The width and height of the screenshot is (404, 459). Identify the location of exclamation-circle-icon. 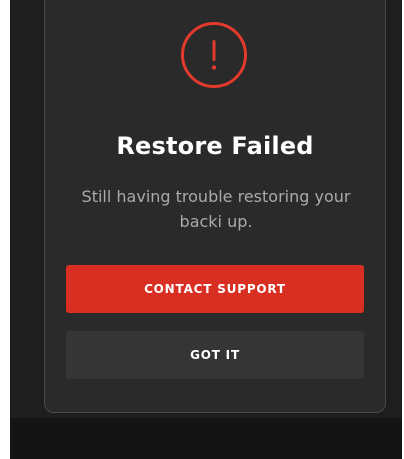
(214, 55).